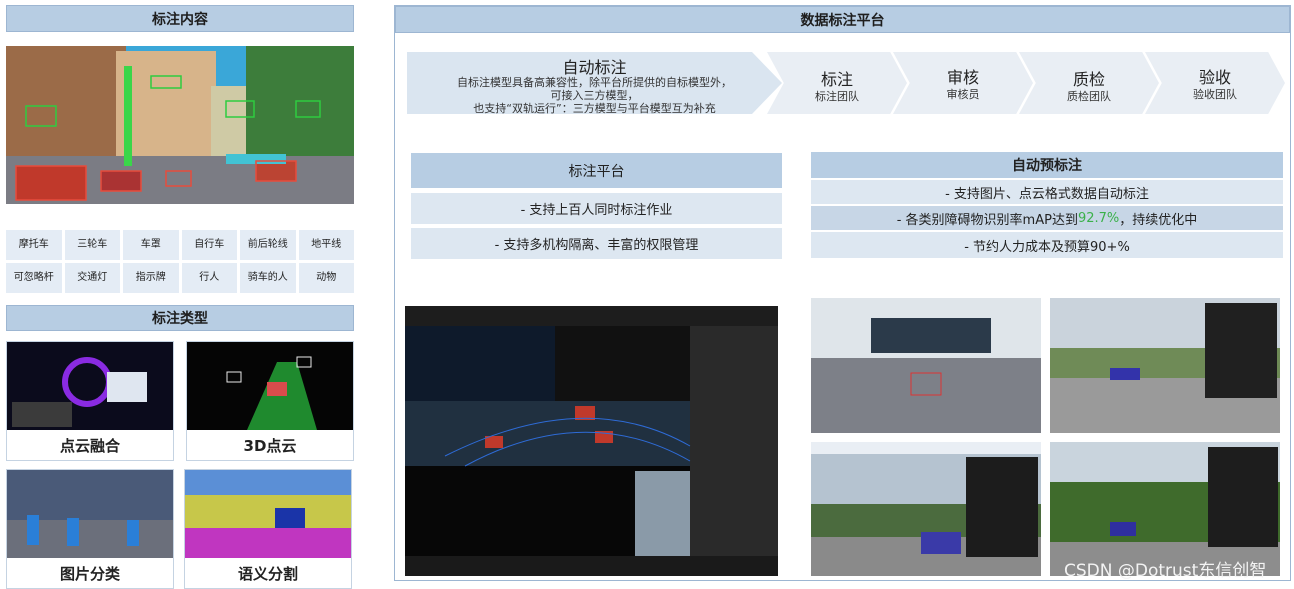 The height and width of the screenshot is (589, 1294). What do you see at coordinates (209, 278) in the screenshot?
I see `tag-item: 行人` at bounding box center [209, 278].